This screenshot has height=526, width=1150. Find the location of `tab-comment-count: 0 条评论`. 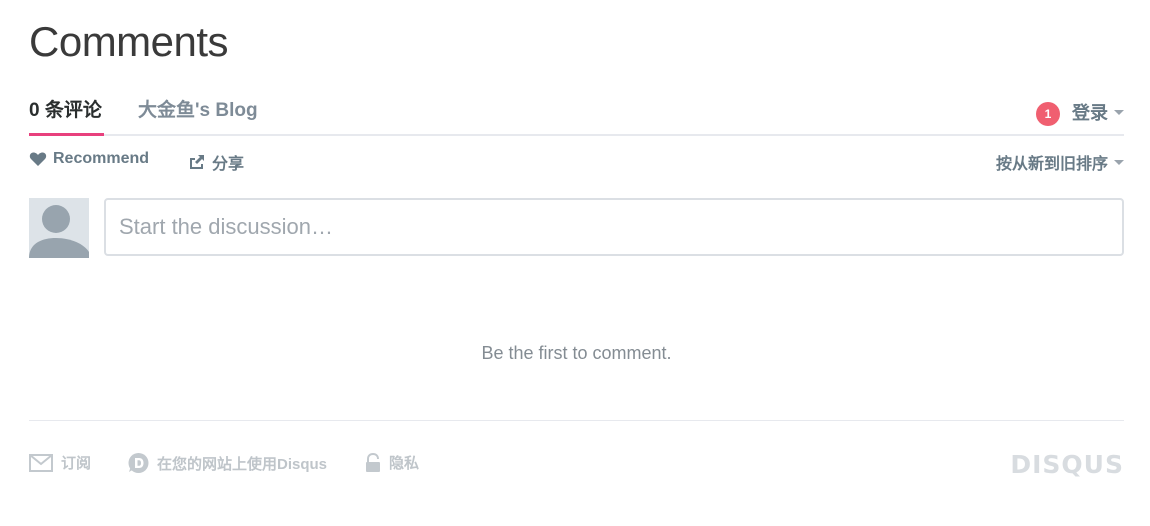

tab-comment-count: 0 条评论 is located at coordinates (66, 117).